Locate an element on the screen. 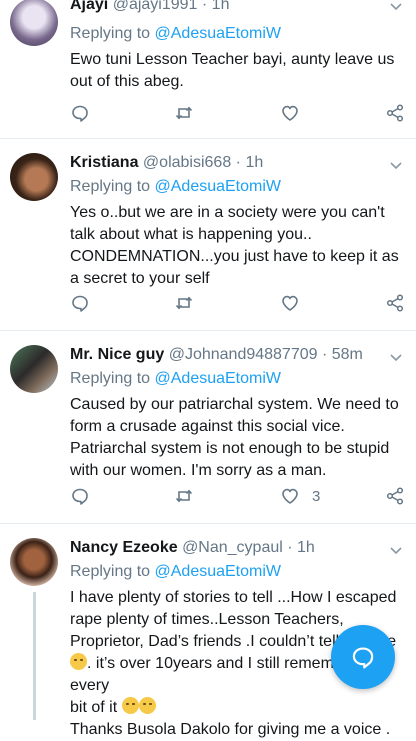  like-button: 3 is located at coordinates (300, 496).